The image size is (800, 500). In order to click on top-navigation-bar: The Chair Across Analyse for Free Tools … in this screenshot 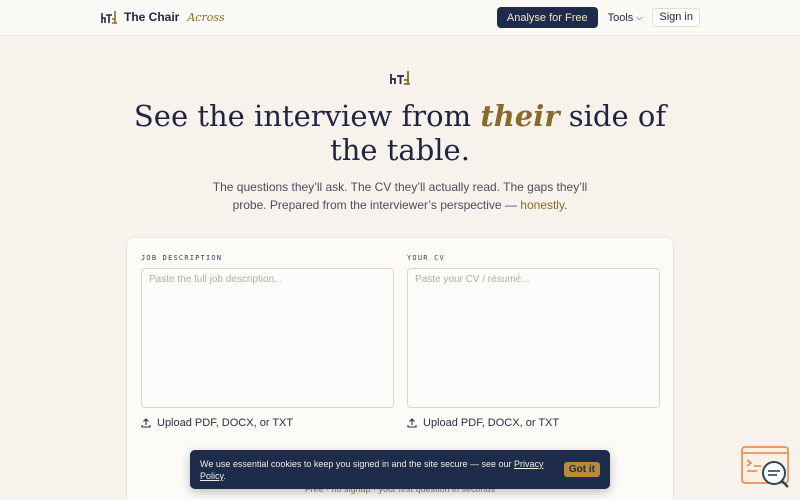, I will do `click(400, 18)`.